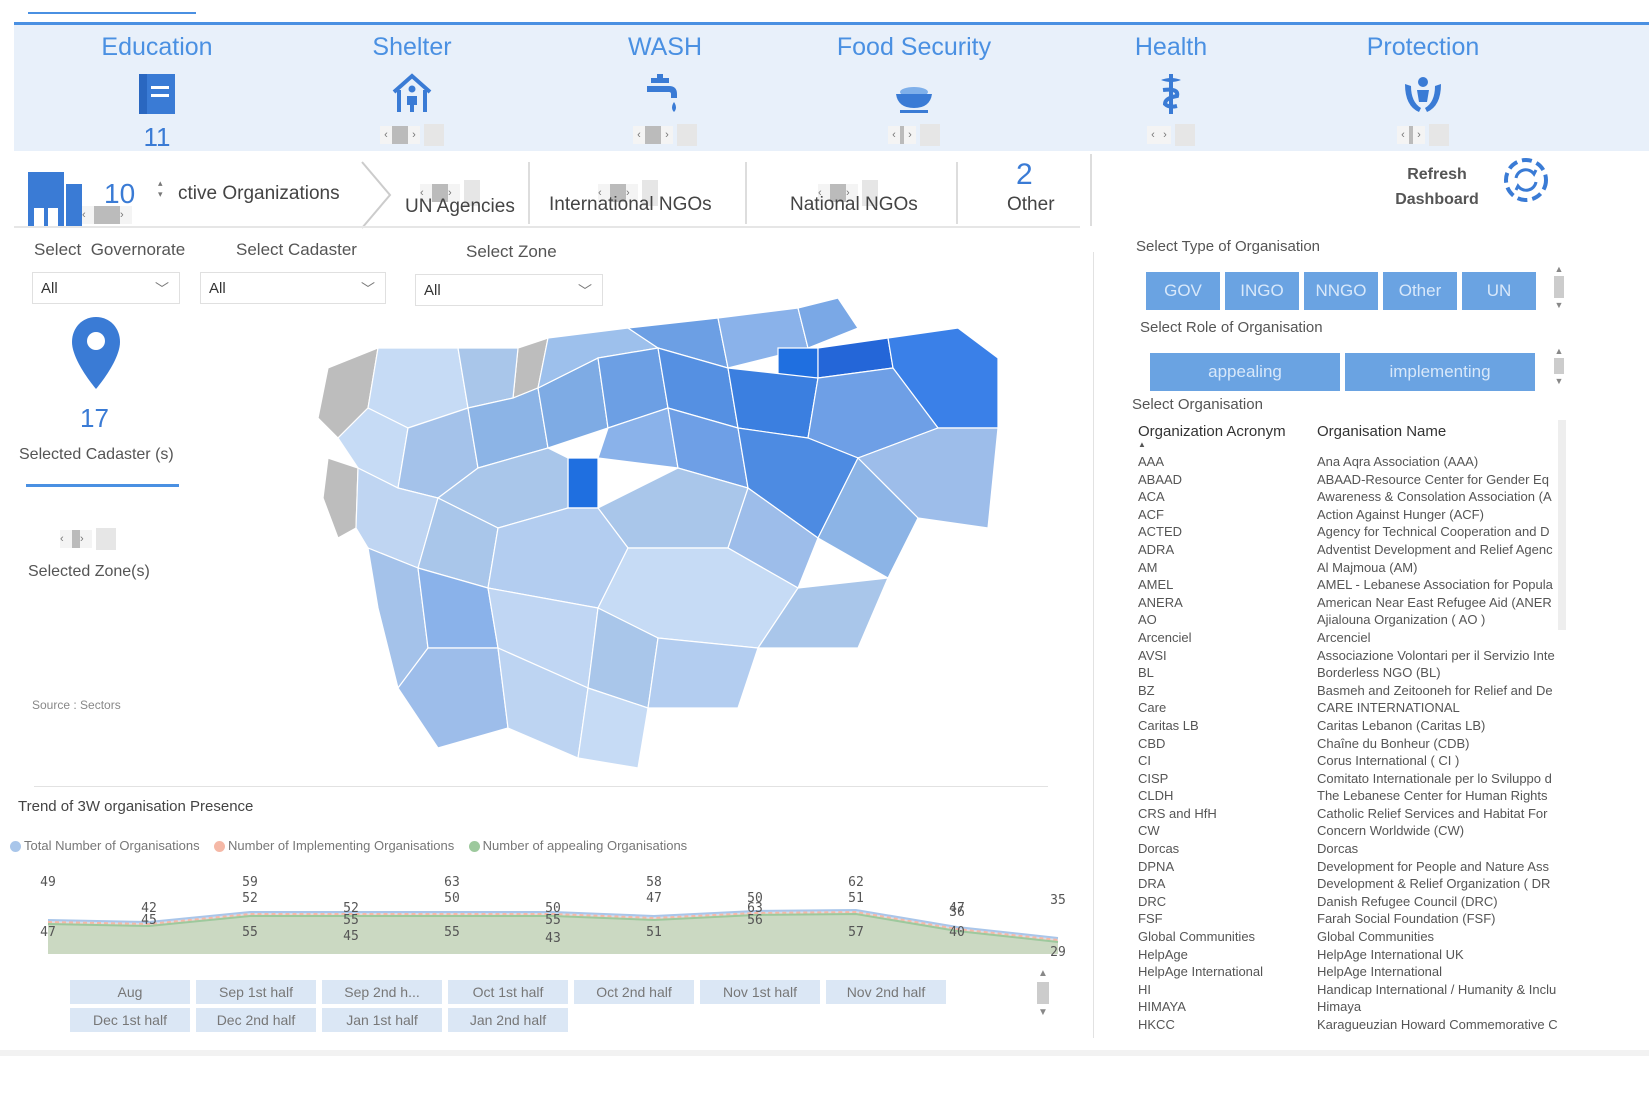 The image size is (1649, 1109). Describe the element at coordinates (824, 1053) in the screenshot. I see `bottom-border` at that location.